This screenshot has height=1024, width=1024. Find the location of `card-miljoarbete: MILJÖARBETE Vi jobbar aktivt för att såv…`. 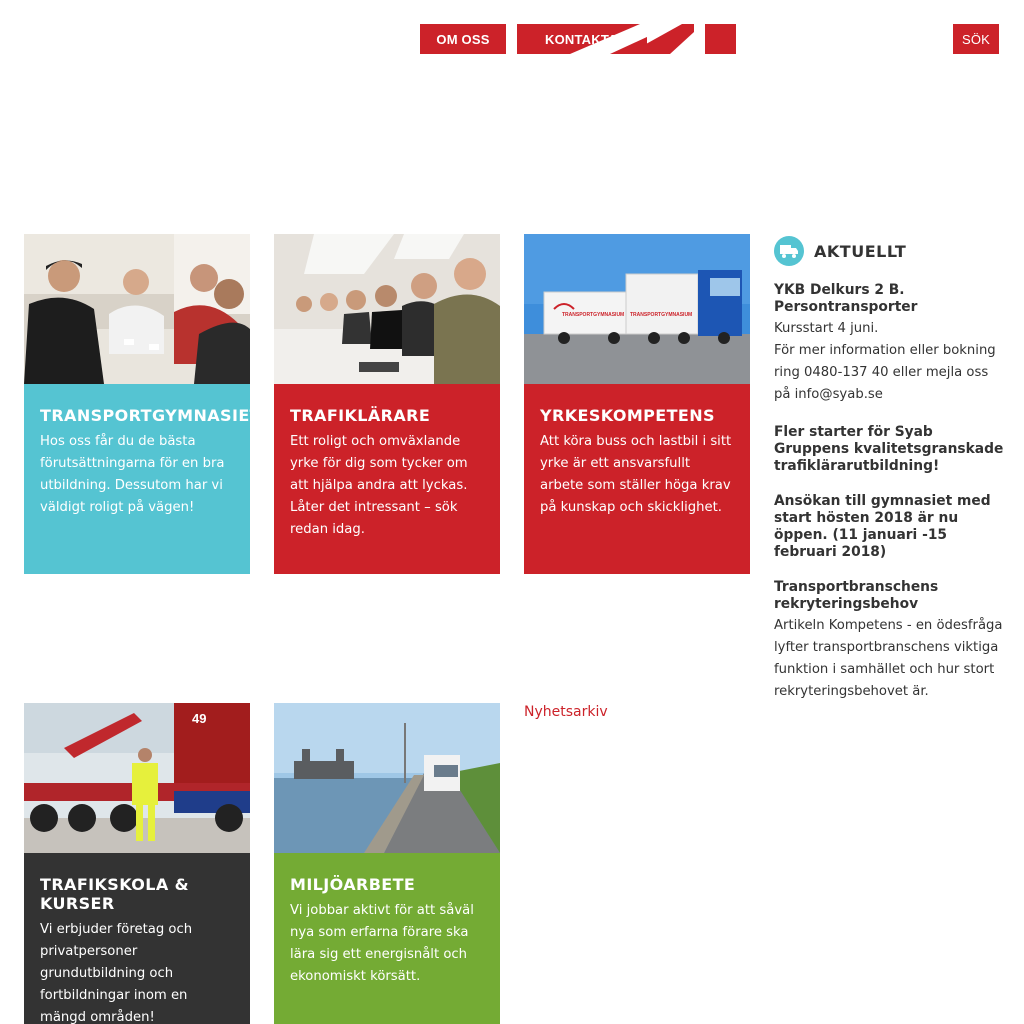

card-miljoarbete: MILJÖARBETE Vi jobbar aktivt för att såv… is located at coordinates (387, 863).